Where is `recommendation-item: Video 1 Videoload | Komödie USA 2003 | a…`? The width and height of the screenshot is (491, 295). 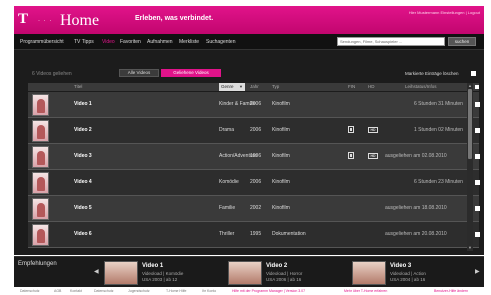 recommendation-item: Video 1 Videoload | Komödie USA 2003 | a… is located at coordinates (164, 273).